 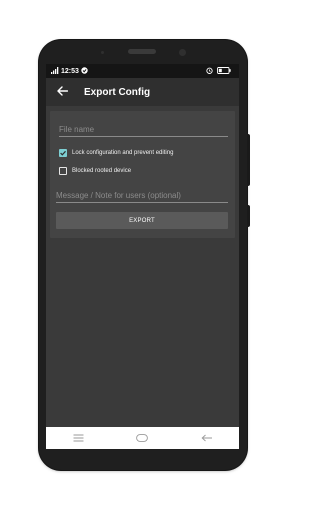 I want to click on menu-icon, so click(x=78, y=438).